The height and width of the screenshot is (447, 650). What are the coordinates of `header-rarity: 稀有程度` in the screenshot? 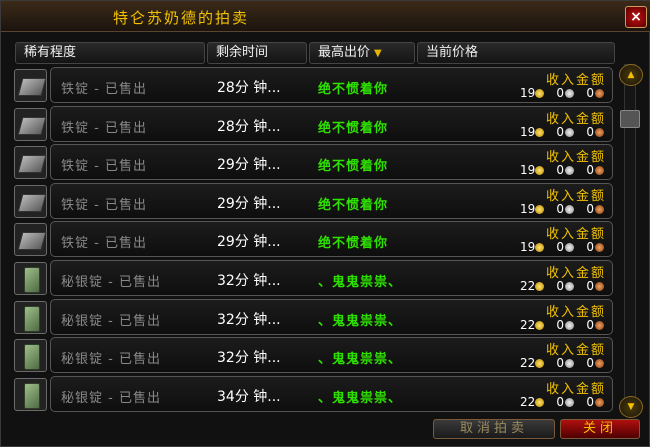 It's located at (110, 53).